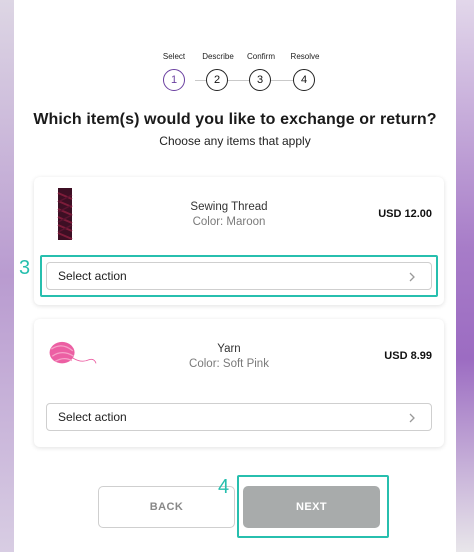 This screenshot has width=474, height=552. Describe the element at coordinates (408, 356) in the screenshot. I see `item-price: USD 8.99` at that location.